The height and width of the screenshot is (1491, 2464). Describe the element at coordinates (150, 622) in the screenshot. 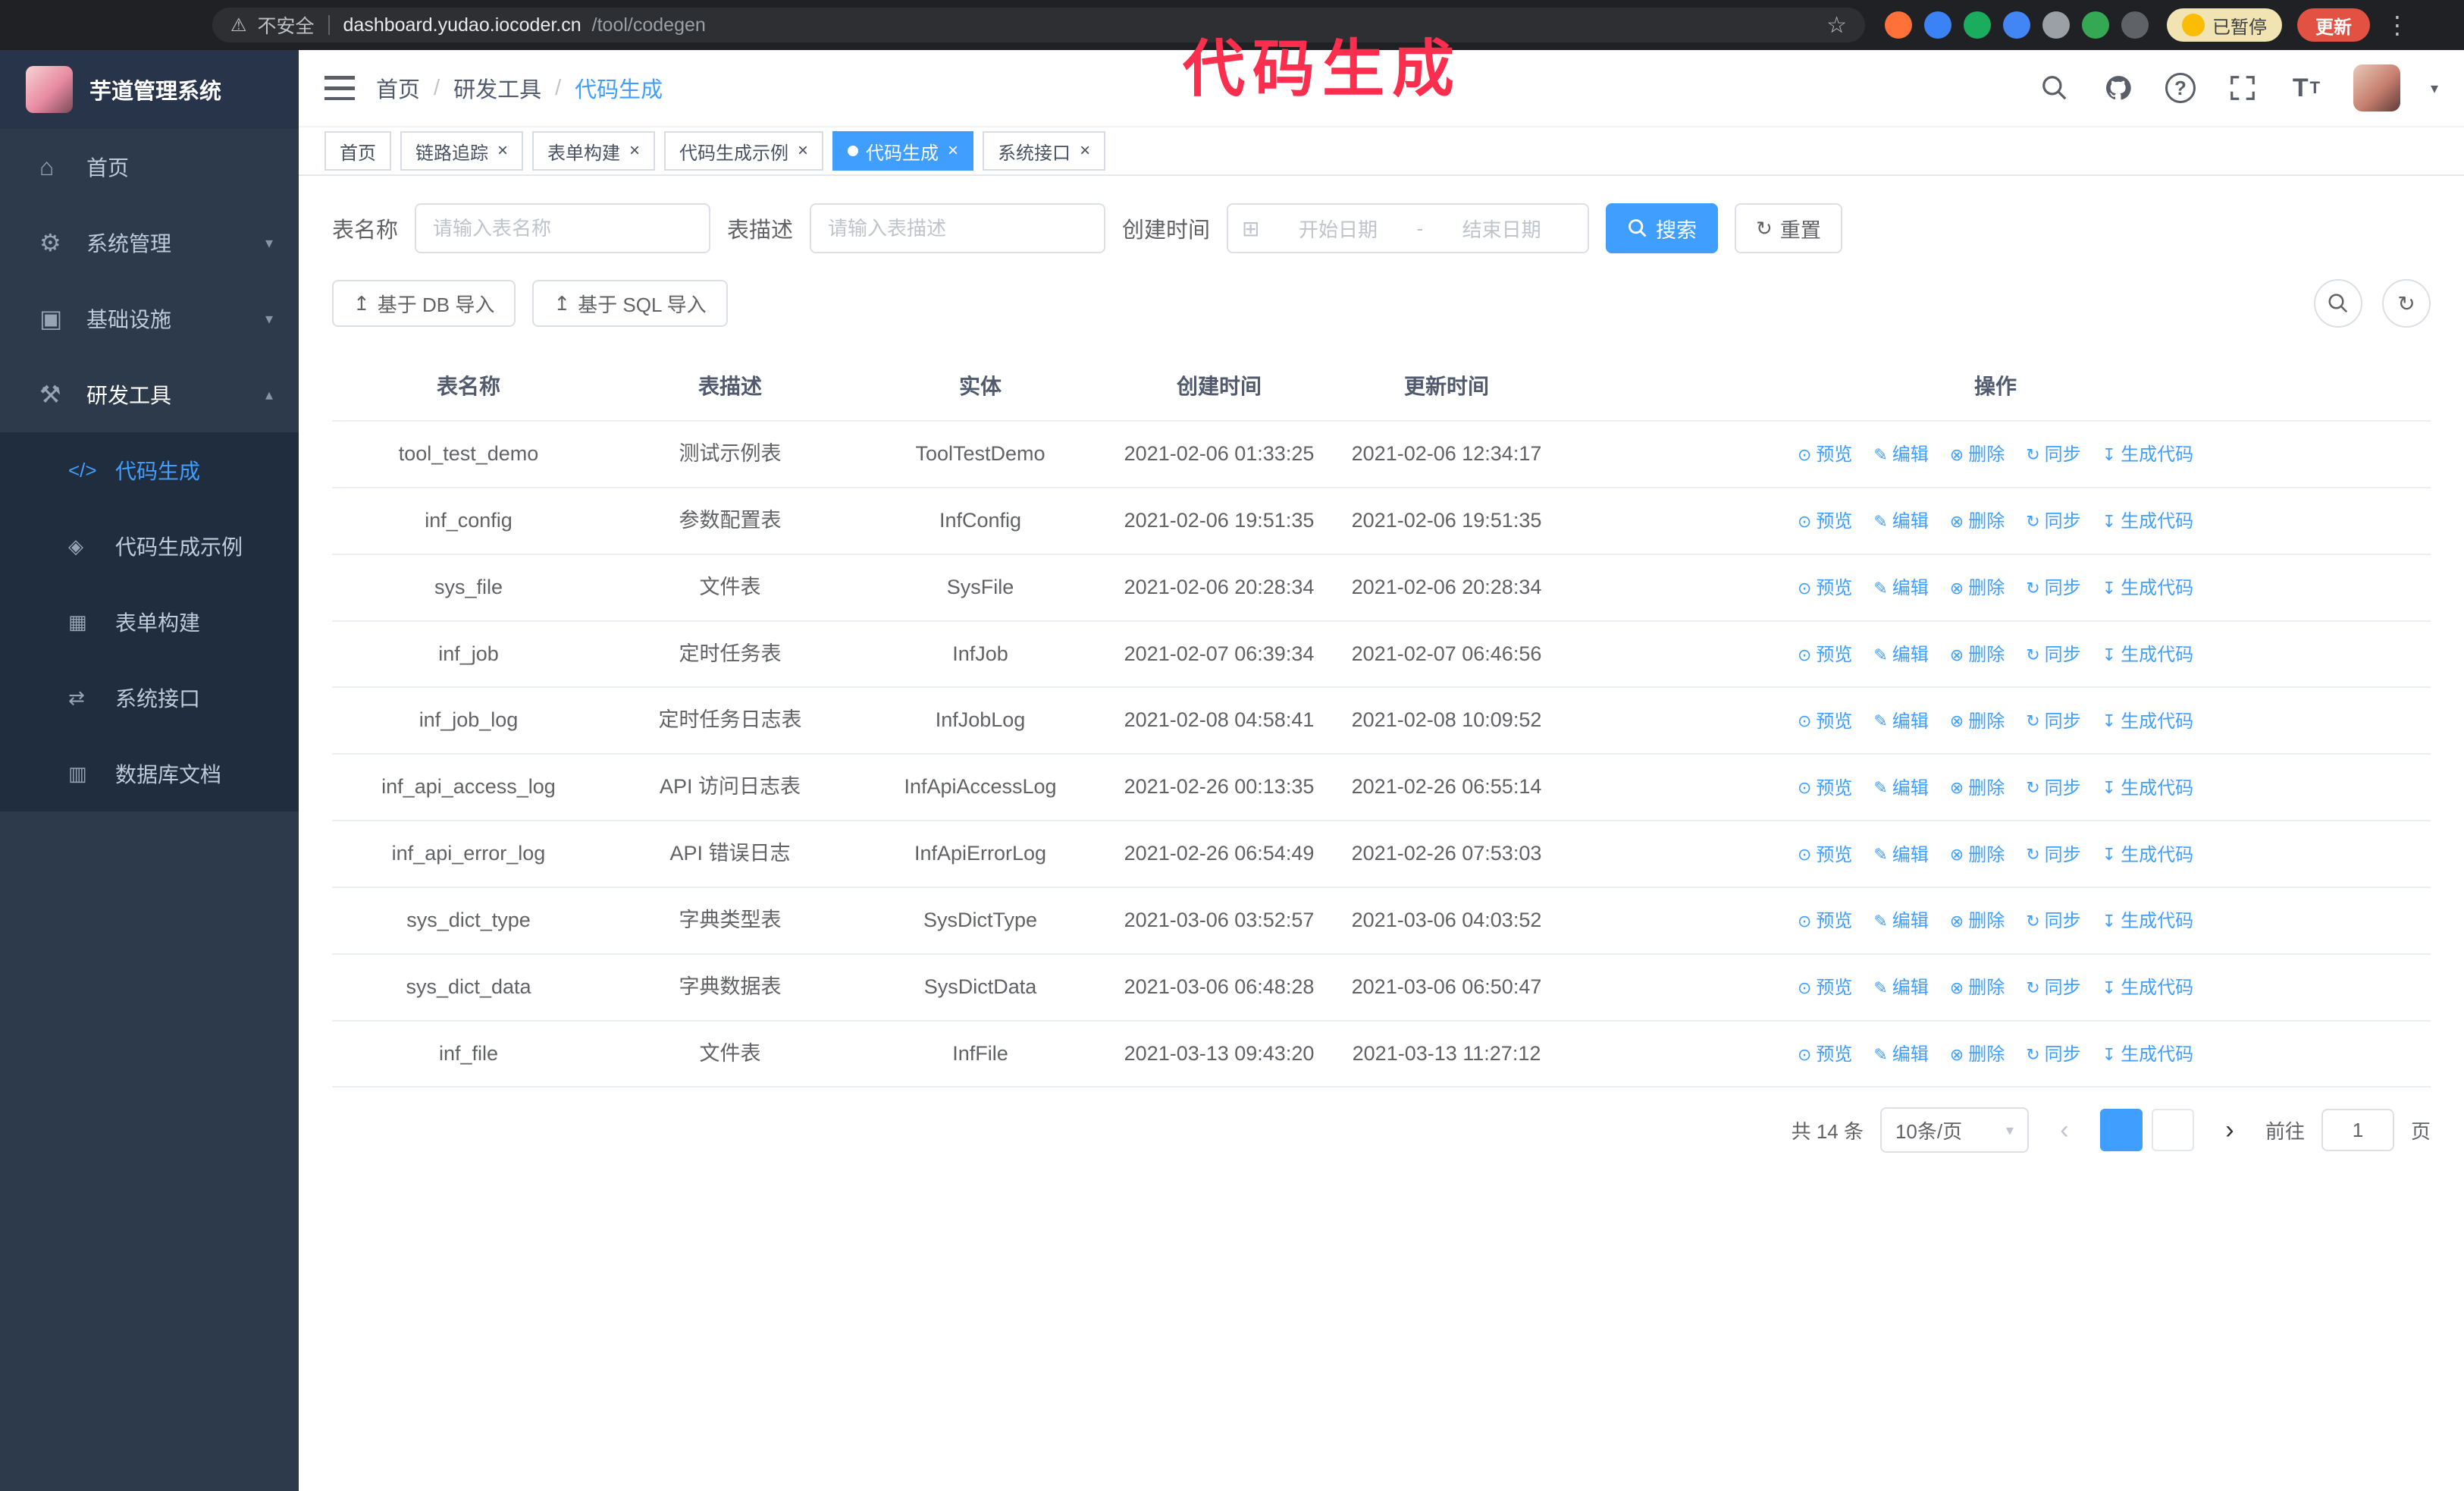

I see `sidebar-subitem: ▦ 表单构建` at that location.